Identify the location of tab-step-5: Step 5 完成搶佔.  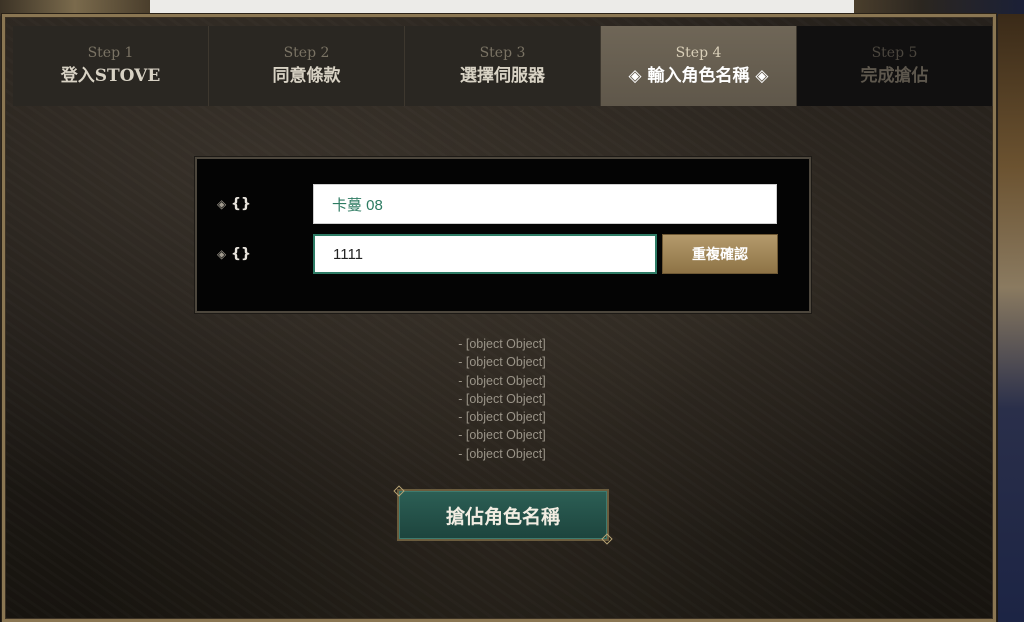
(895, 66).